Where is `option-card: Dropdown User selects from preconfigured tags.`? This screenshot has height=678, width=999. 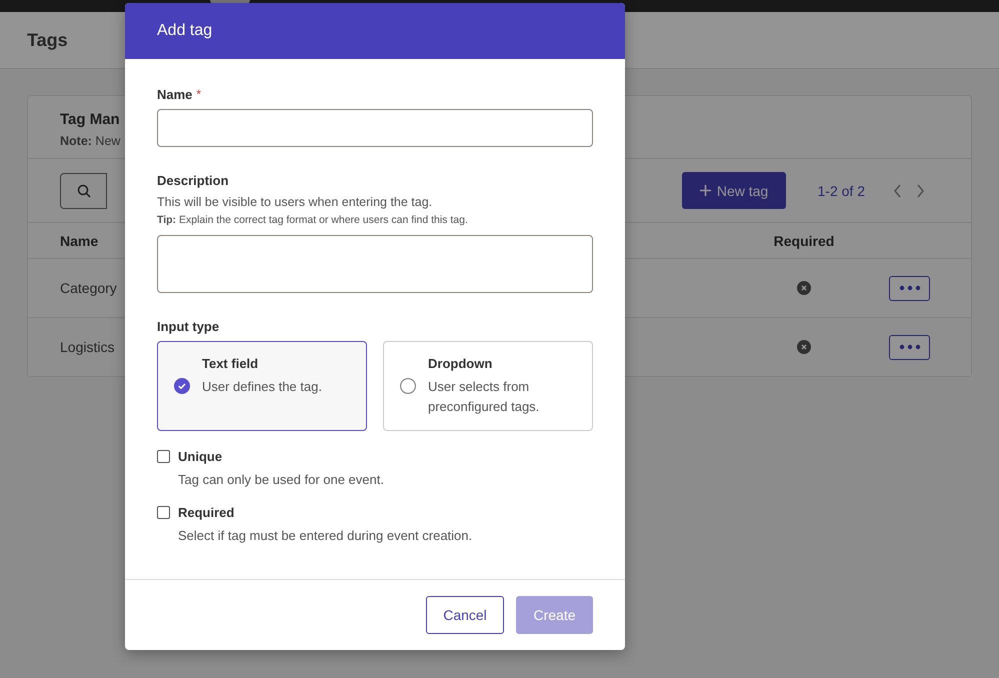
option-card: Dropdown User selects from preconfigured tags. is located at coordinates (488, 386).